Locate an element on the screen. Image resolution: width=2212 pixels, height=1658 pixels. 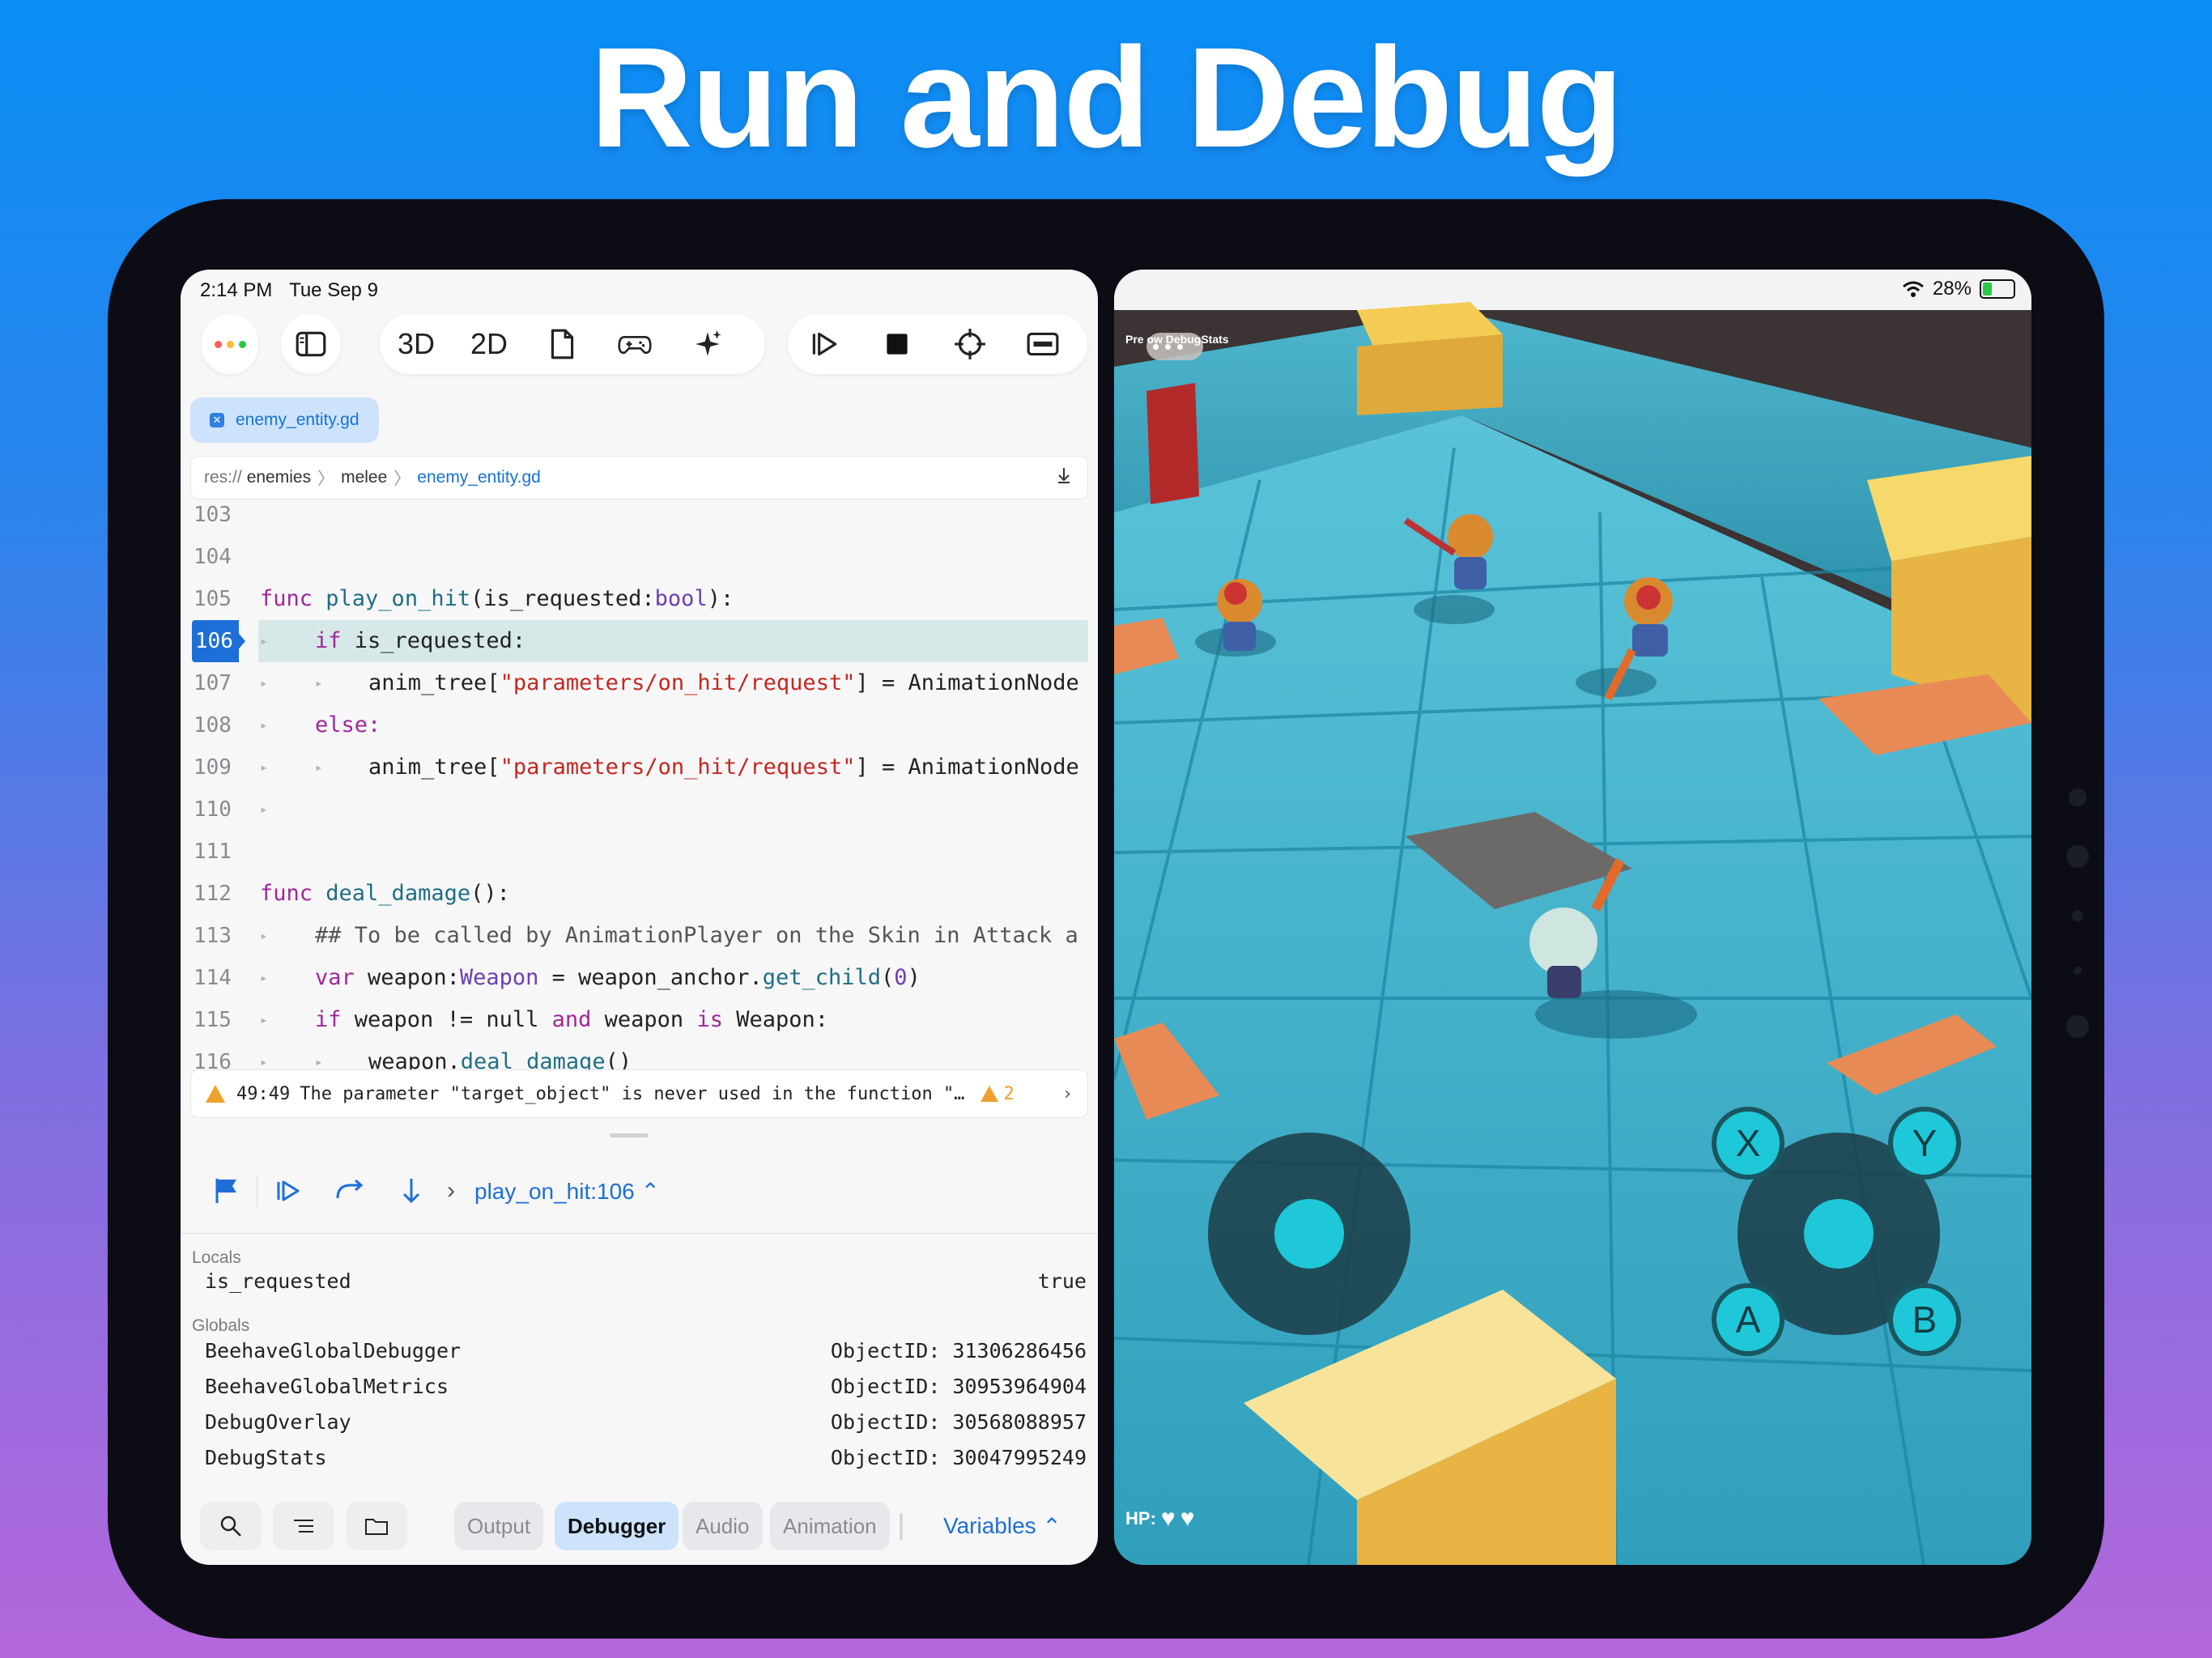
sparkles-icon is located at coordinates (708, 343).